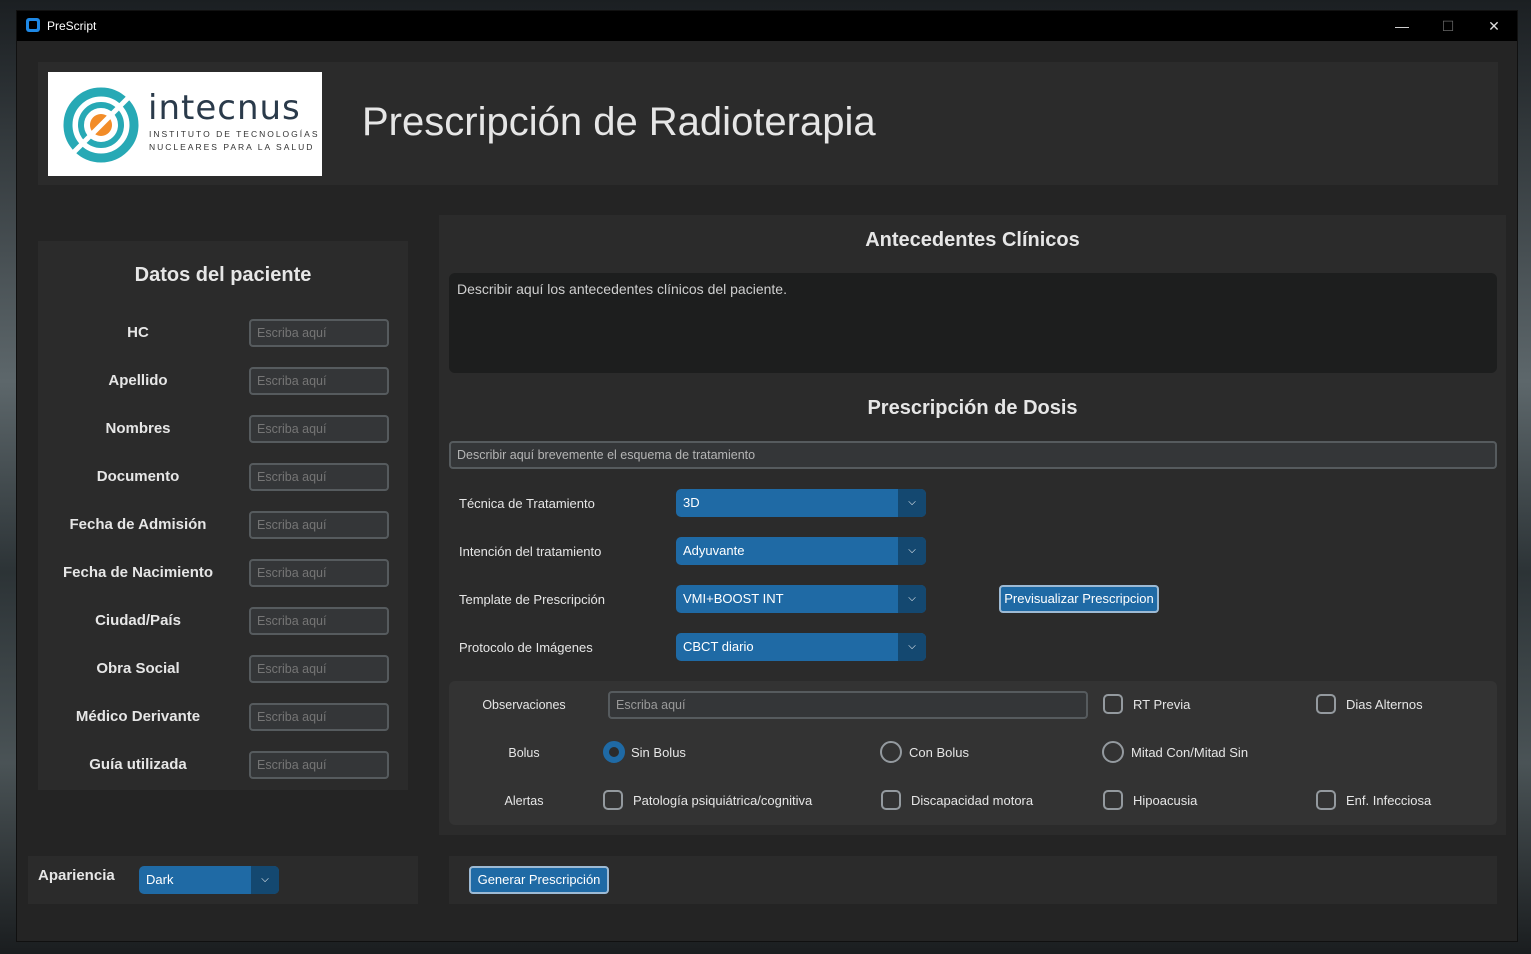  What do you see at coordinates (691, 502) in the screenshot?
I see `technique-value: 3D` at bounding box center [691, 502].